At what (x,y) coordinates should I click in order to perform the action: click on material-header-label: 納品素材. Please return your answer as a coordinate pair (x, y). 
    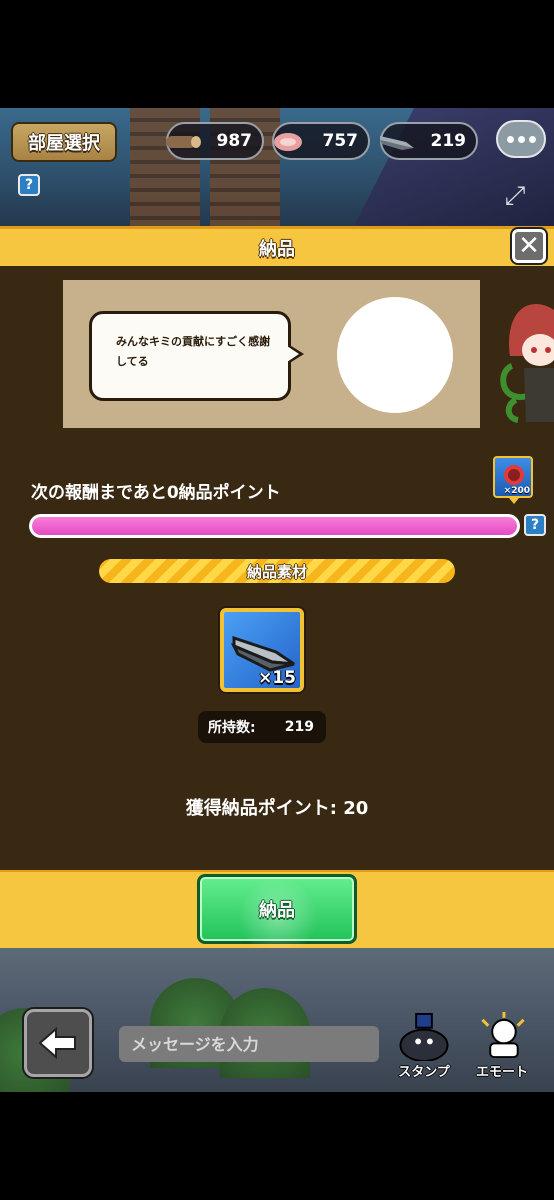
    Looking at the image, I should click on (276, 571).